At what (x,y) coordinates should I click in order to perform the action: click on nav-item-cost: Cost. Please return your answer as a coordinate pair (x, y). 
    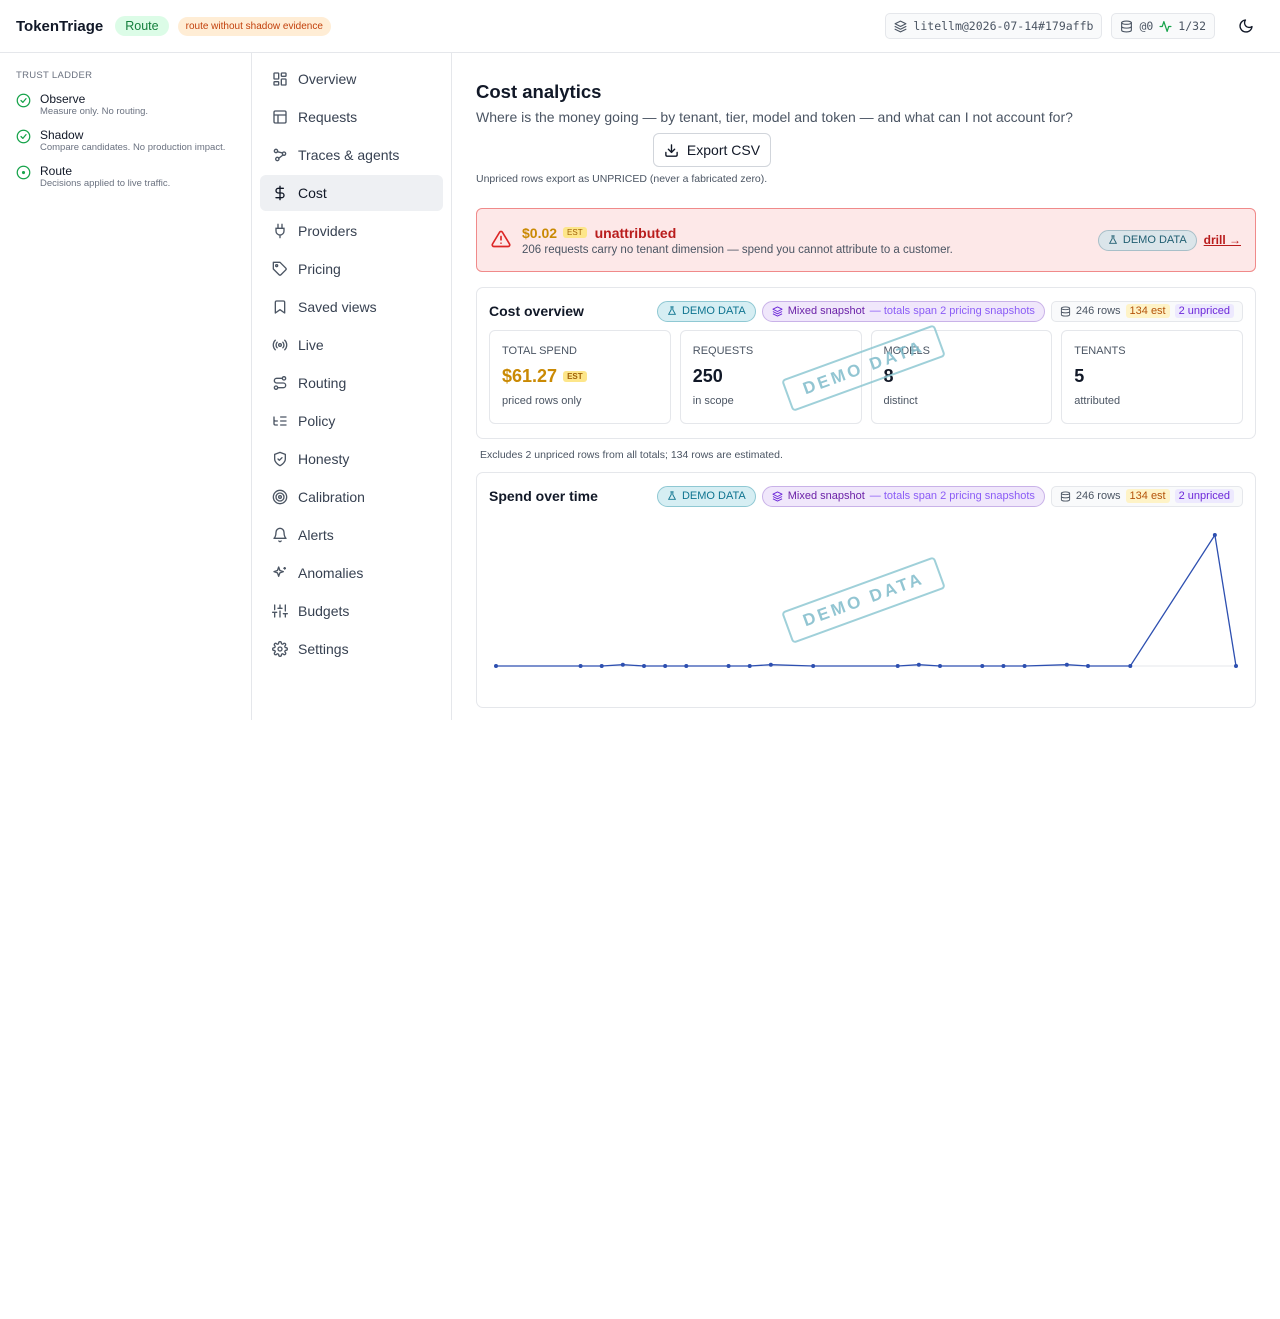
    Looking at the image, I should click on (351, 193).